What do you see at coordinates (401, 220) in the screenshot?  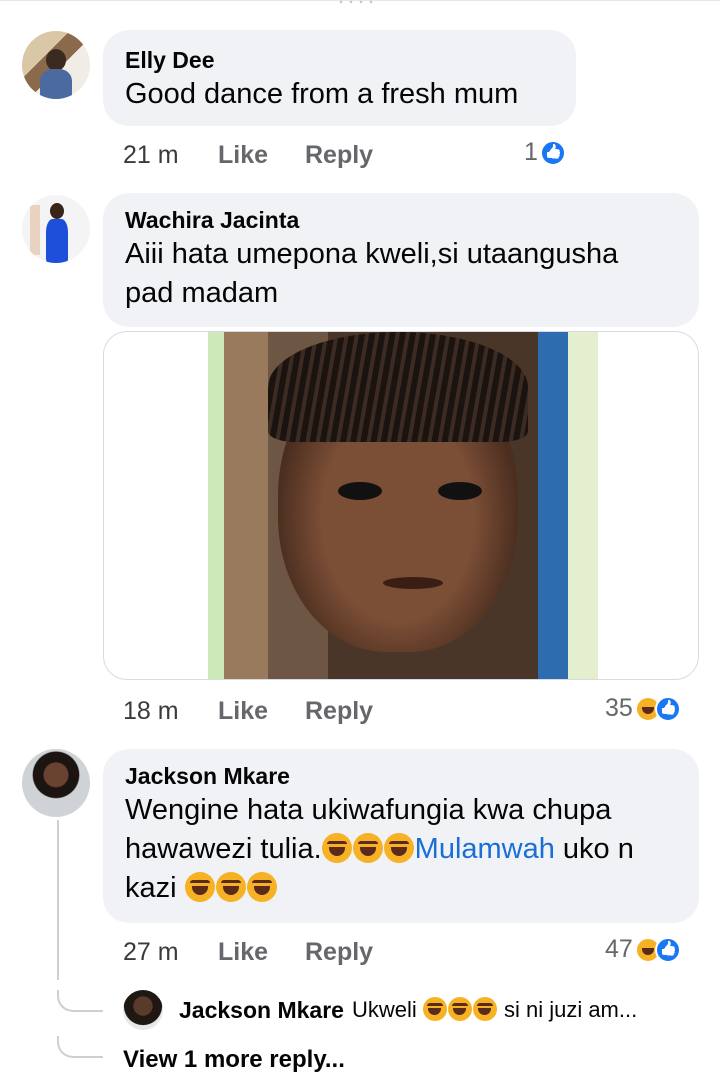 I see `comment-author: Wachira Jacinta` at bounding box center [401, 220].